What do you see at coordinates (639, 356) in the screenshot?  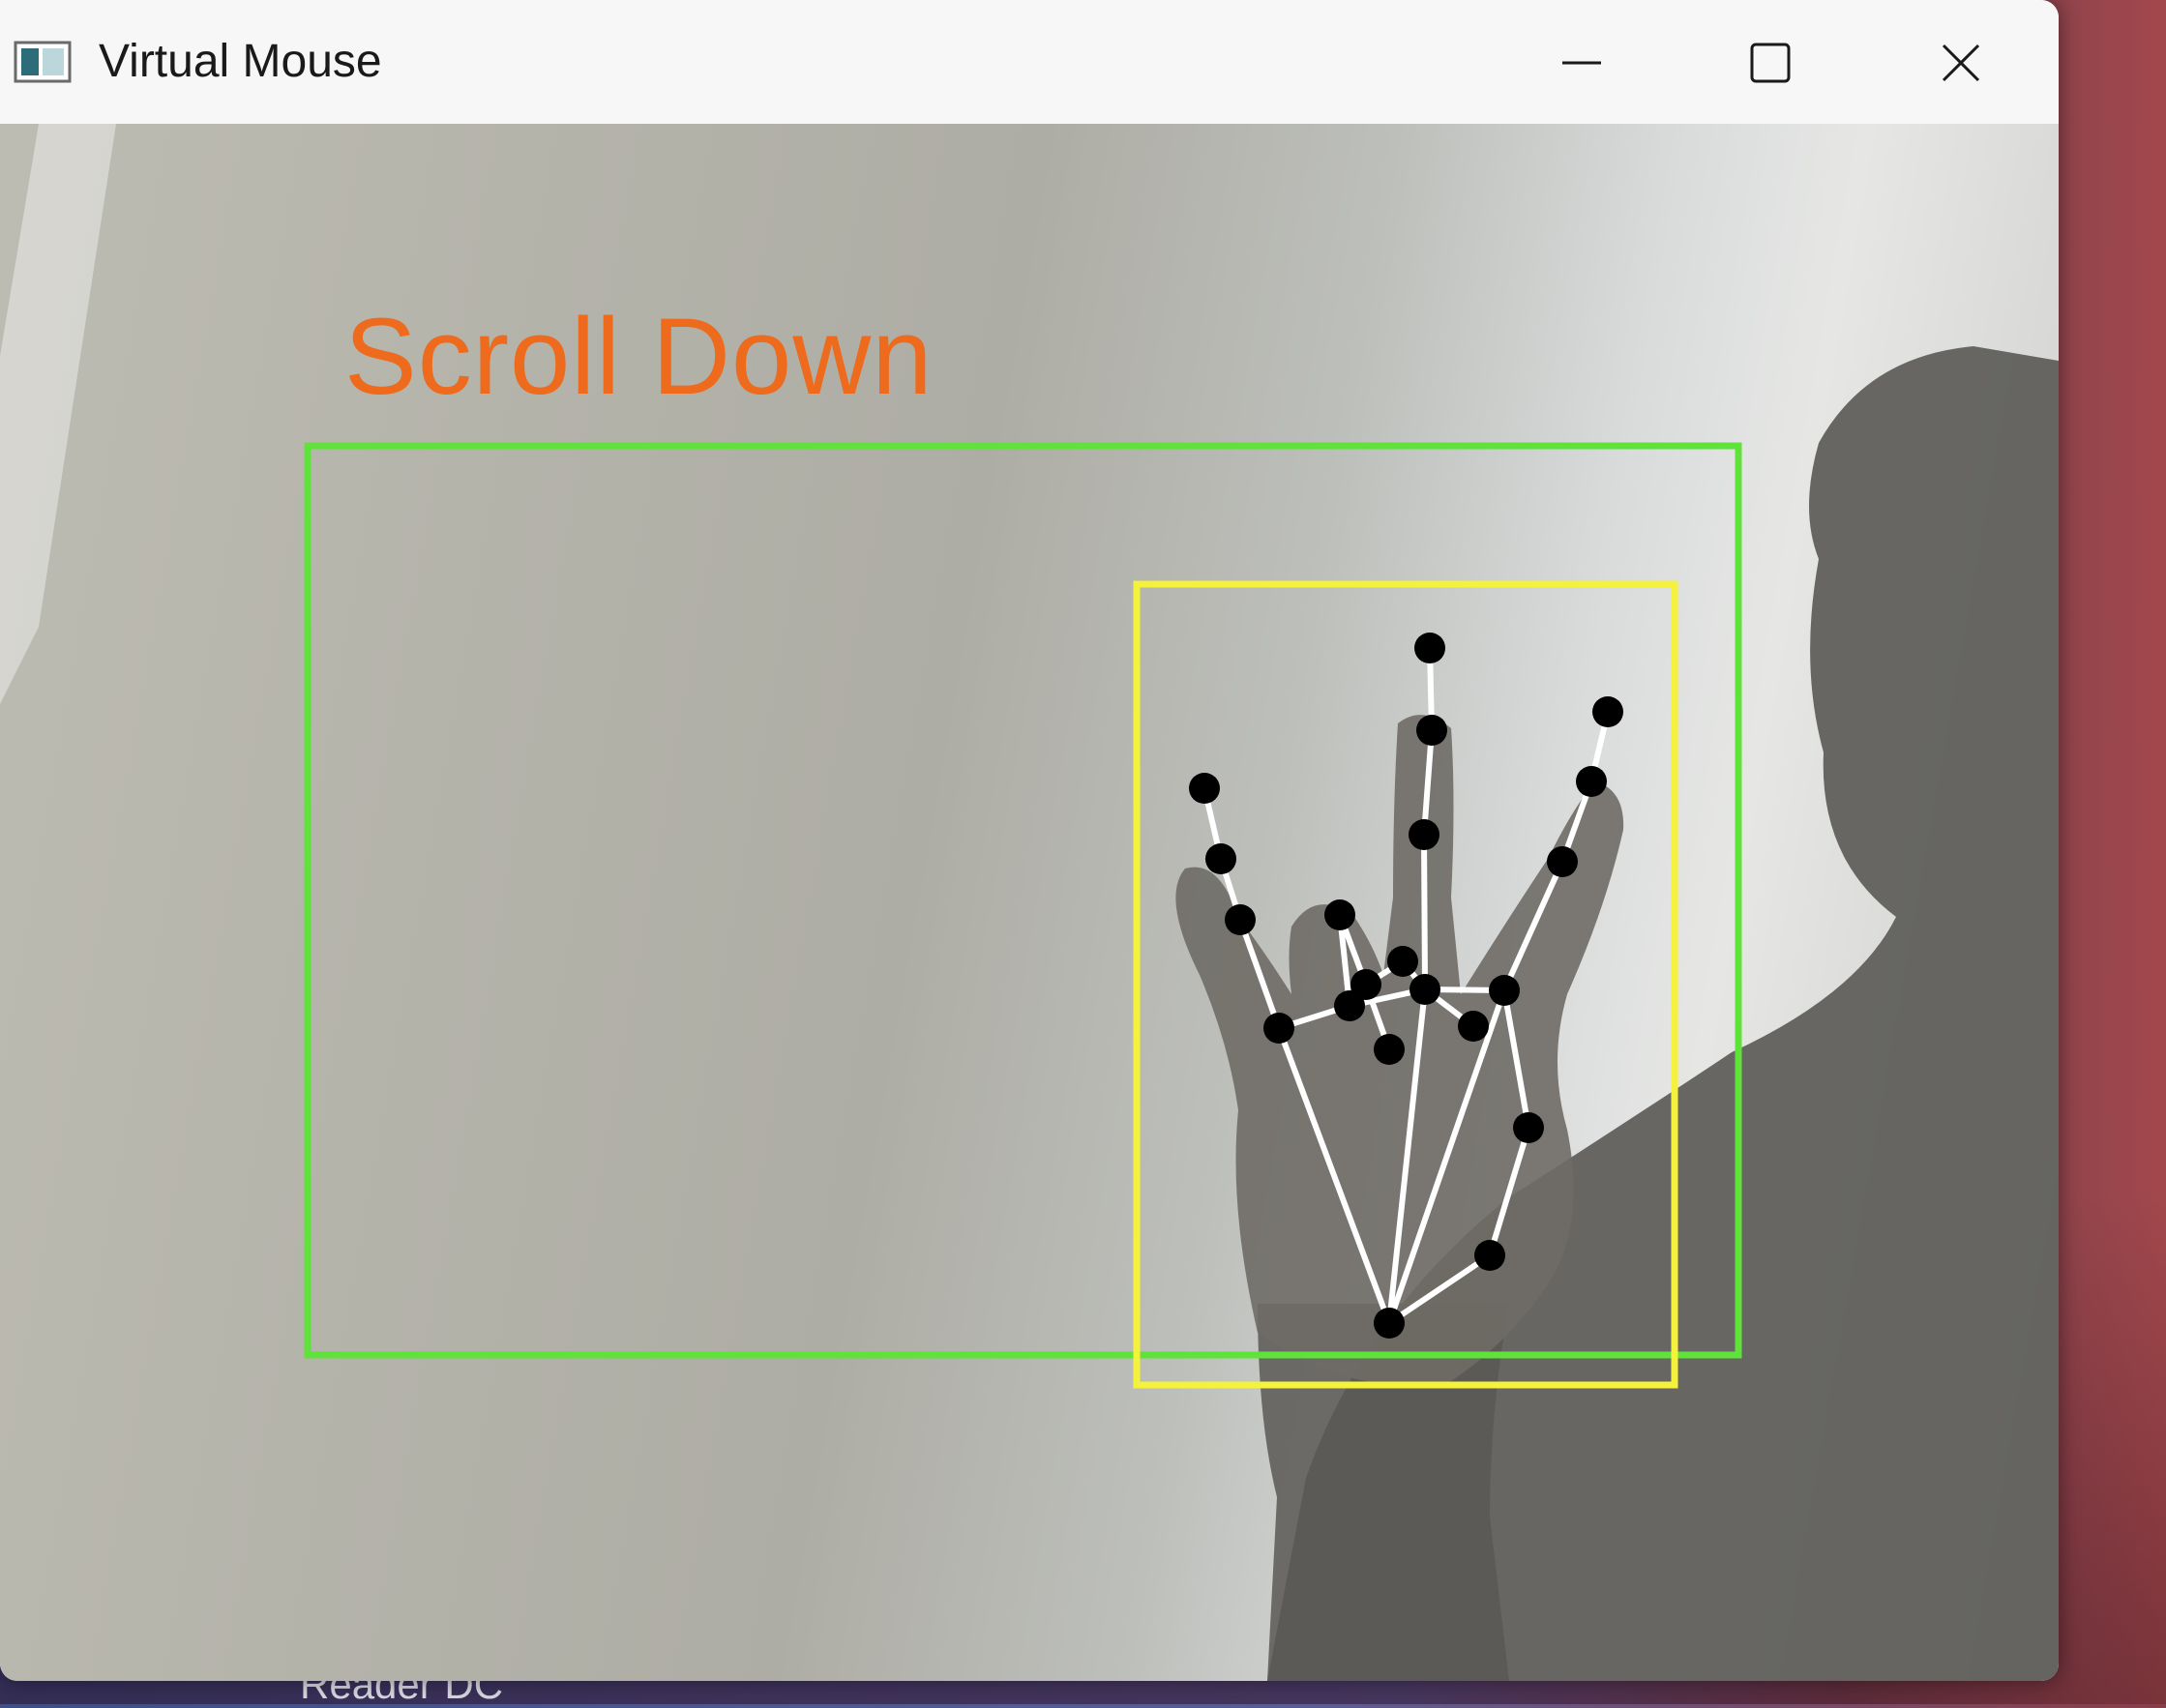 I see `gesture-label: Scroll Down` at bounding box center [639, 356].